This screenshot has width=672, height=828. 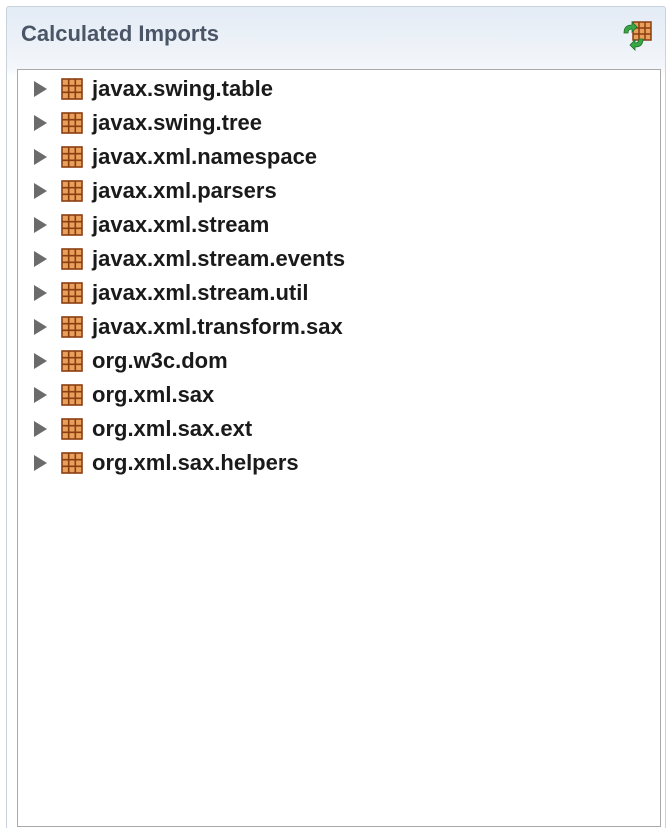 What do you see at coordinates (195, 462) in the screenshot?
I see `tree-item-label: org.xml.sax.helpers` at bounding box center [195, 462].